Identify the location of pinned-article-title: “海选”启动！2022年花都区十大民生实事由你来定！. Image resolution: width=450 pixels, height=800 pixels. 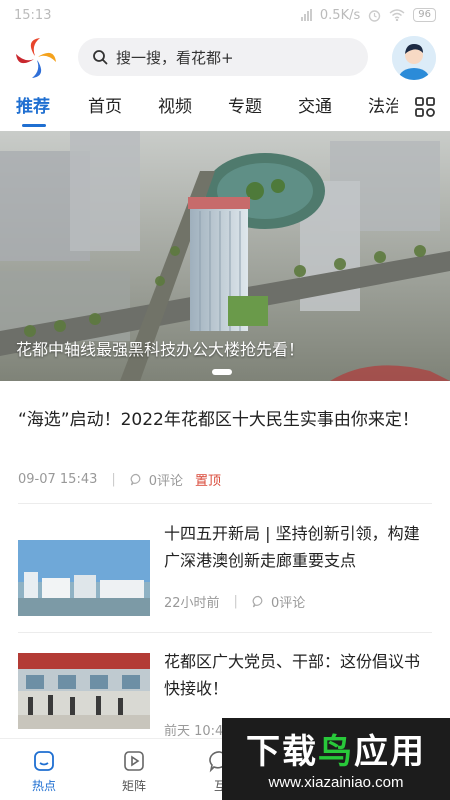
(223, 420).